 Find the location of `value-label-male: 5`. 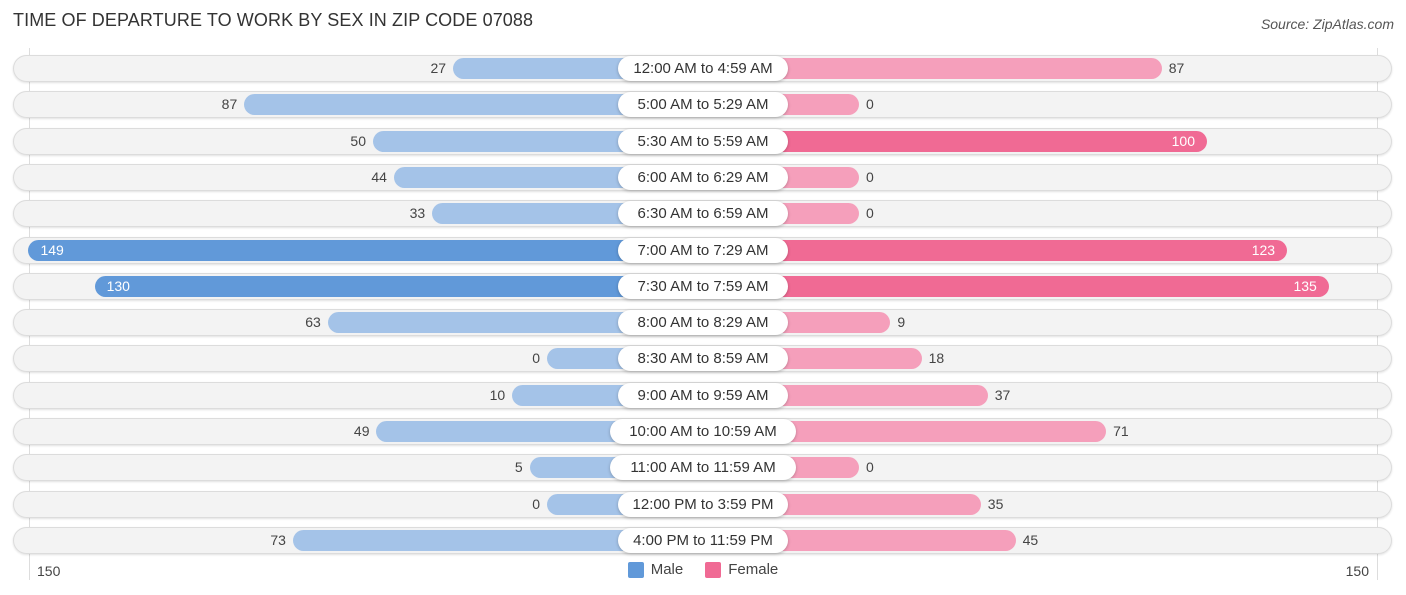

value-label-male: 5 is located at coordinates (518, 467).